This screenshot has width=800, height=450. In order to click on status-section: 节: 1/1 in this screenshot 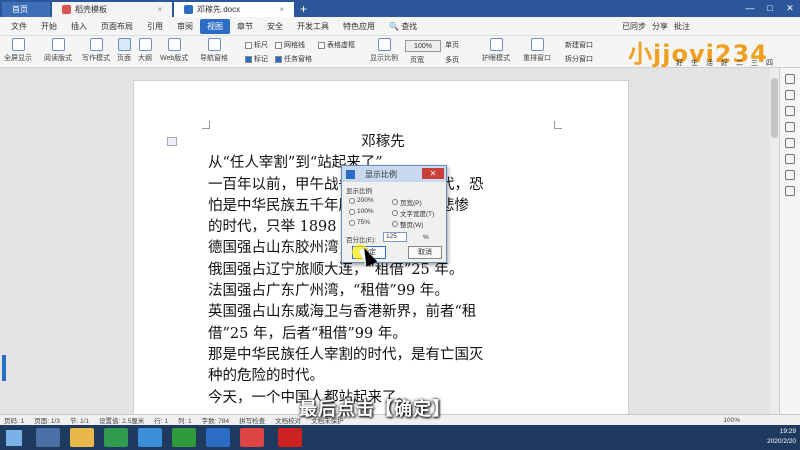, I will do `click(79, 421)`.